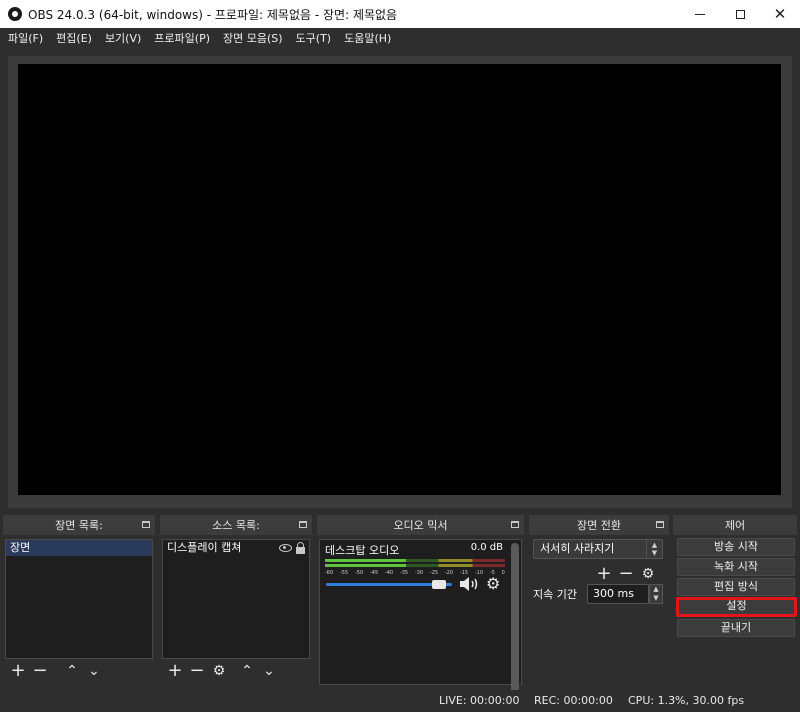 Image resolution: width=800 pixels, height=712 pixels. Describe the element at coordinates (40, 671) in the screenshot. I see `remove-scene-icon: −` at that location.